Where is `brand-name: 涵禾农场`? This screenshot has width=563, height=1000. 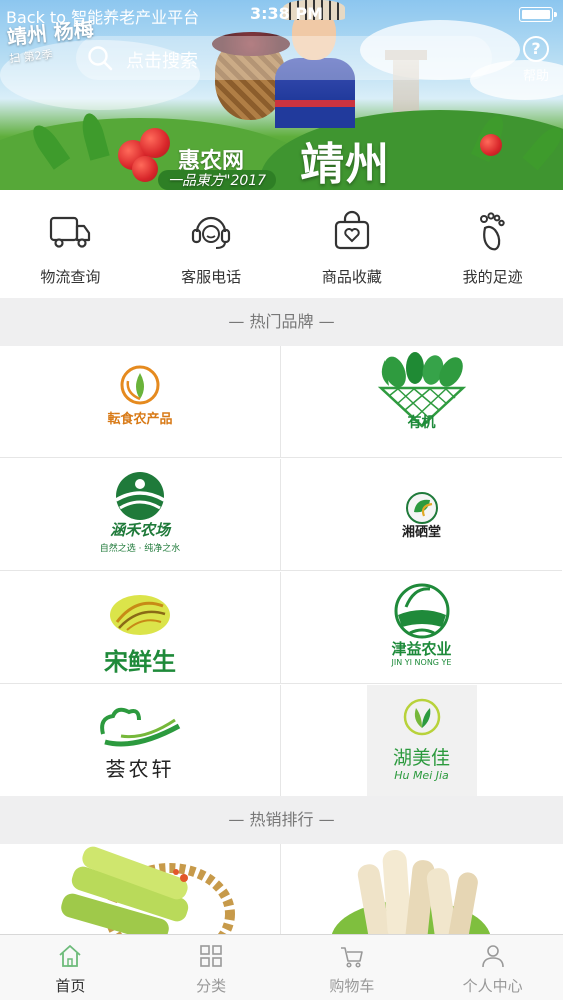
brand-name: 涵禾农场 is located at coordinates (139, 530).